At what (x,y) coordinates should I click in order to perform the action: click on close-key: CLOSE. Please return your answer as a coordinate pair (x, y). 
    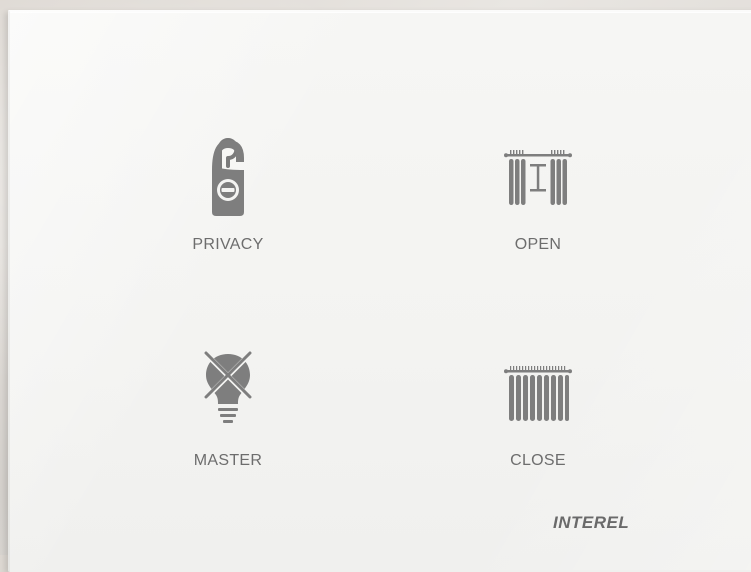
    Looking at the image, I should click on (538, 416).